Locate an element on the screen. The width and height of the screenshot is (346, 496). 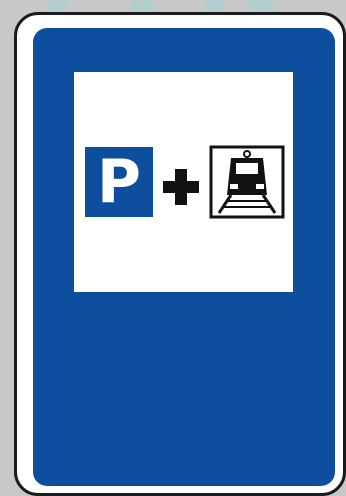
parking-symbol: P is located at coordinates (119, 182).